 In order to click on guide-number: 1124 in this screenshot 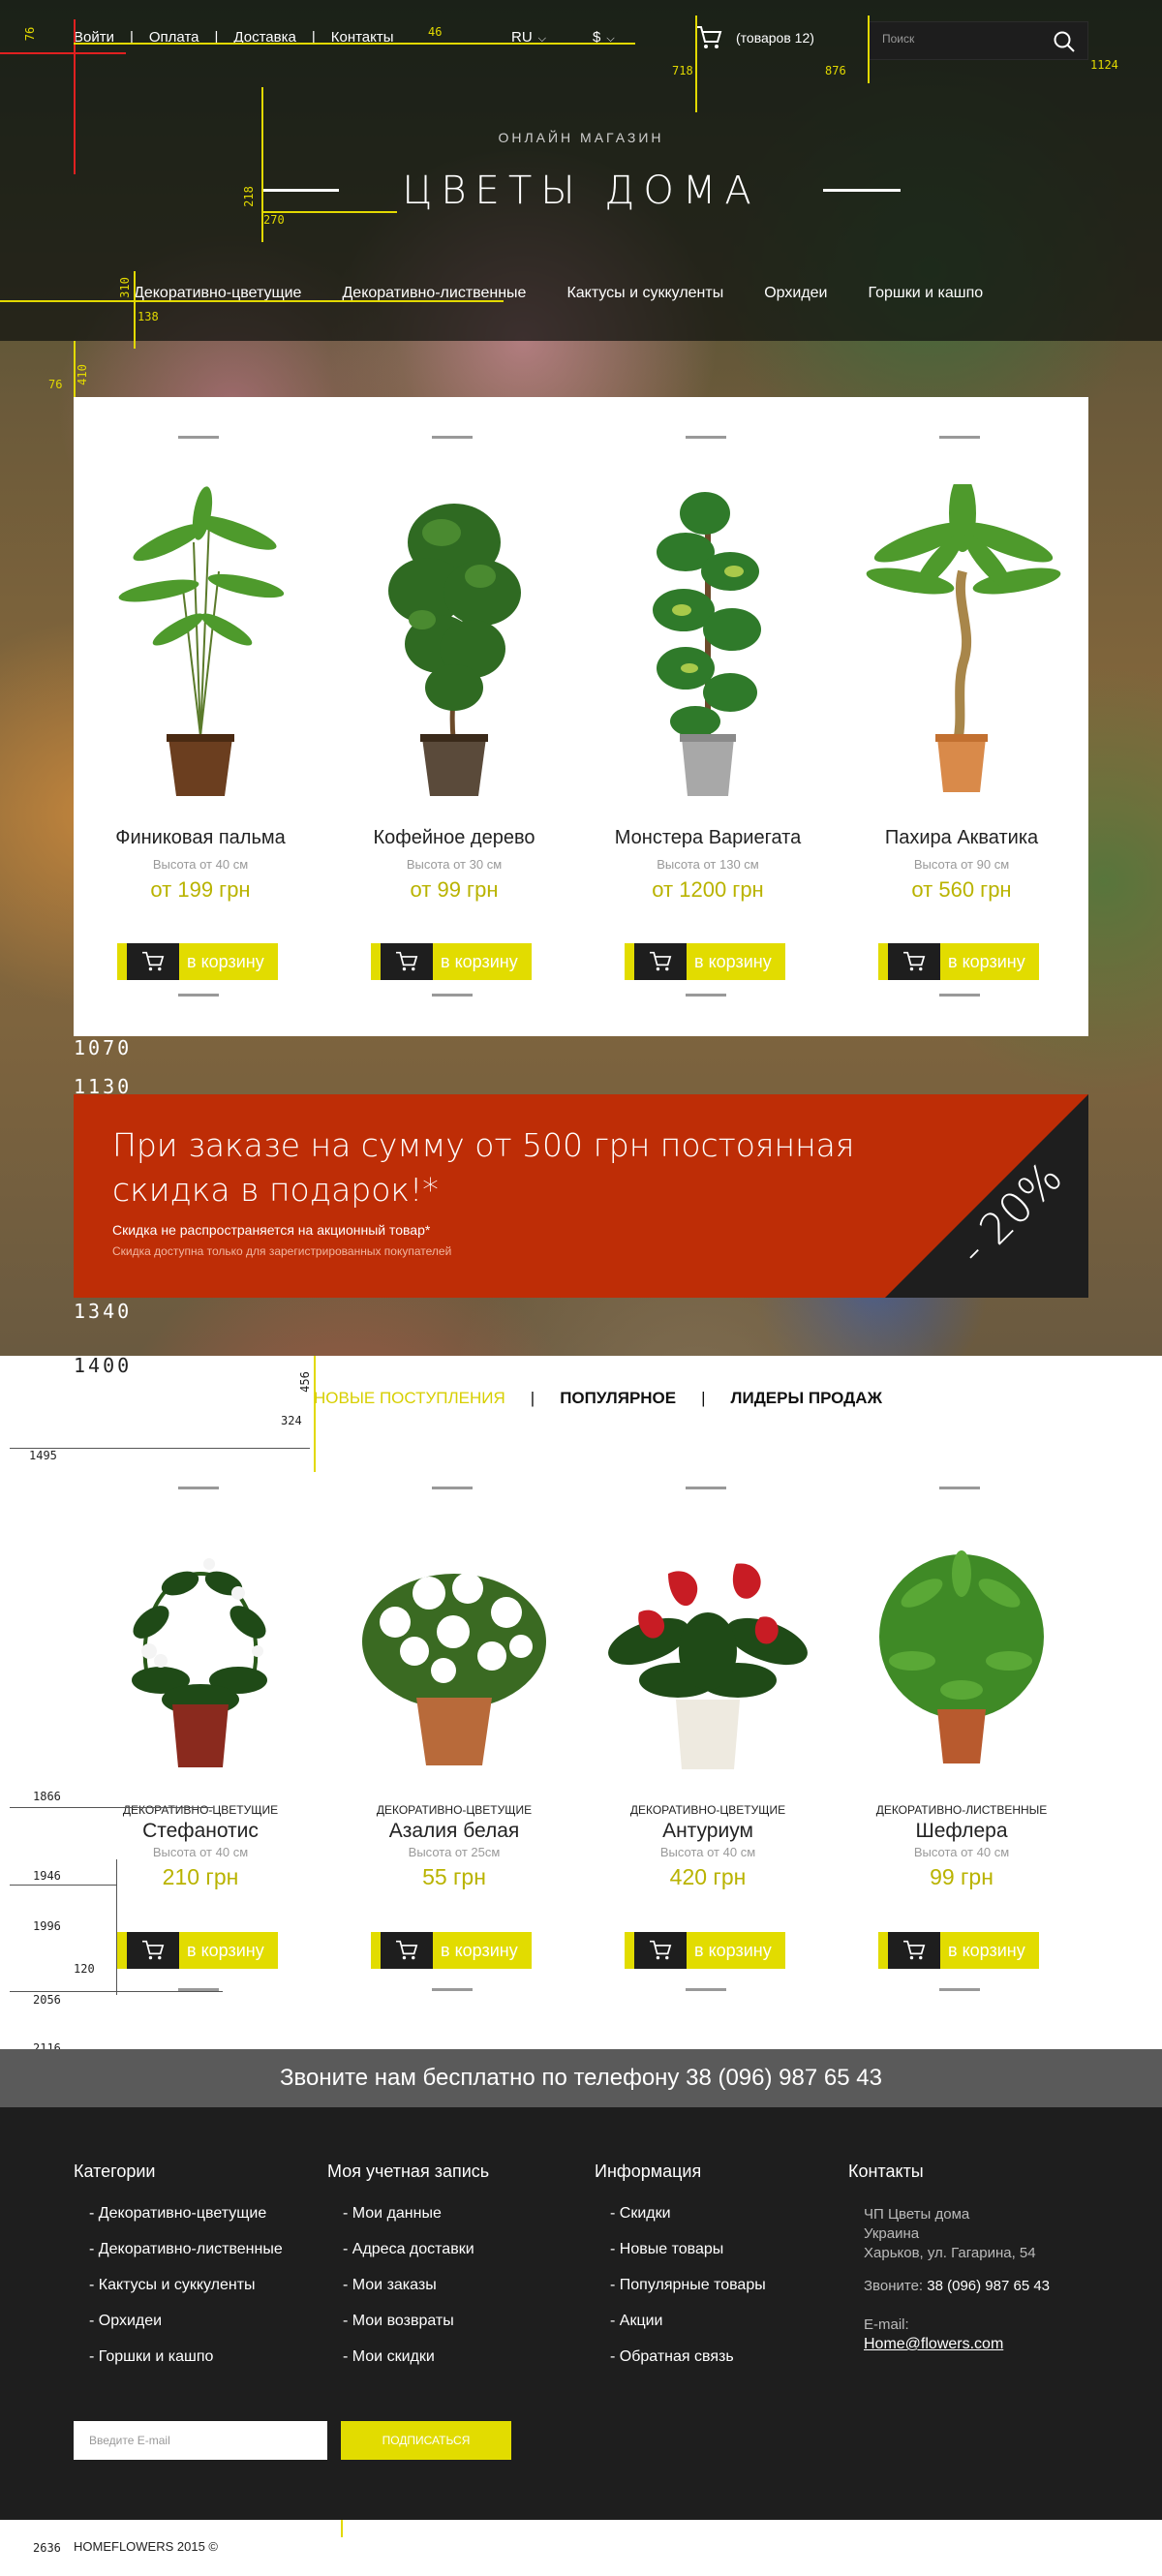, I will do `click(1104, 65)`.